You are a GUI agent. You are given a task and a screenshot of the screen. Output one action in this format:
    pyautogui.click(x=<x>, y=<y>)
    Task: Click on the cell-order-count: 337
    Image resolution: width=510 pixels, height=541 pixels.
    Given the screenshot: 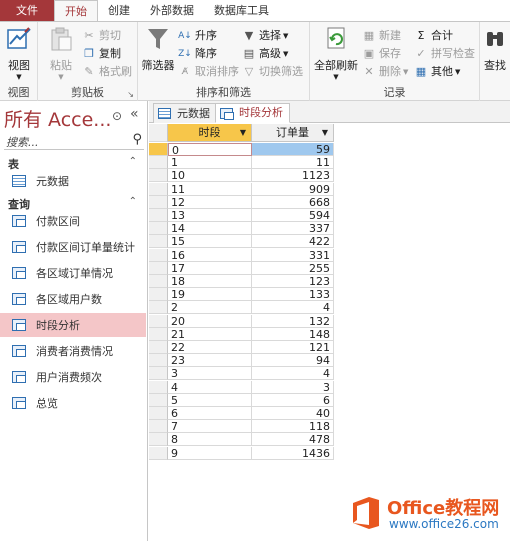 What is the action you would take?
    pyautogui.click(x=293, y=228)
    